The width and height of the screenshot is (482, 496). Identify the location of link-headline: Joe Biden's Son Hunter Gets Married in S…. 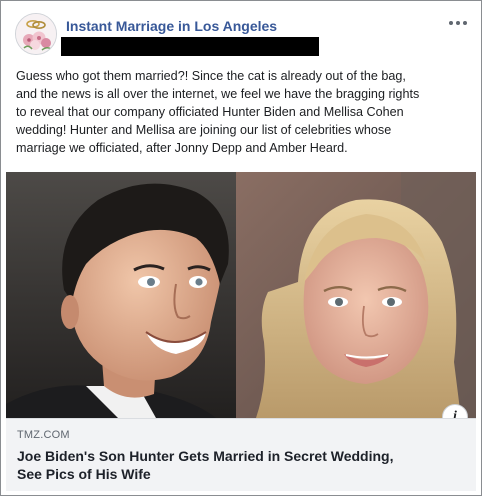
(241, 465).